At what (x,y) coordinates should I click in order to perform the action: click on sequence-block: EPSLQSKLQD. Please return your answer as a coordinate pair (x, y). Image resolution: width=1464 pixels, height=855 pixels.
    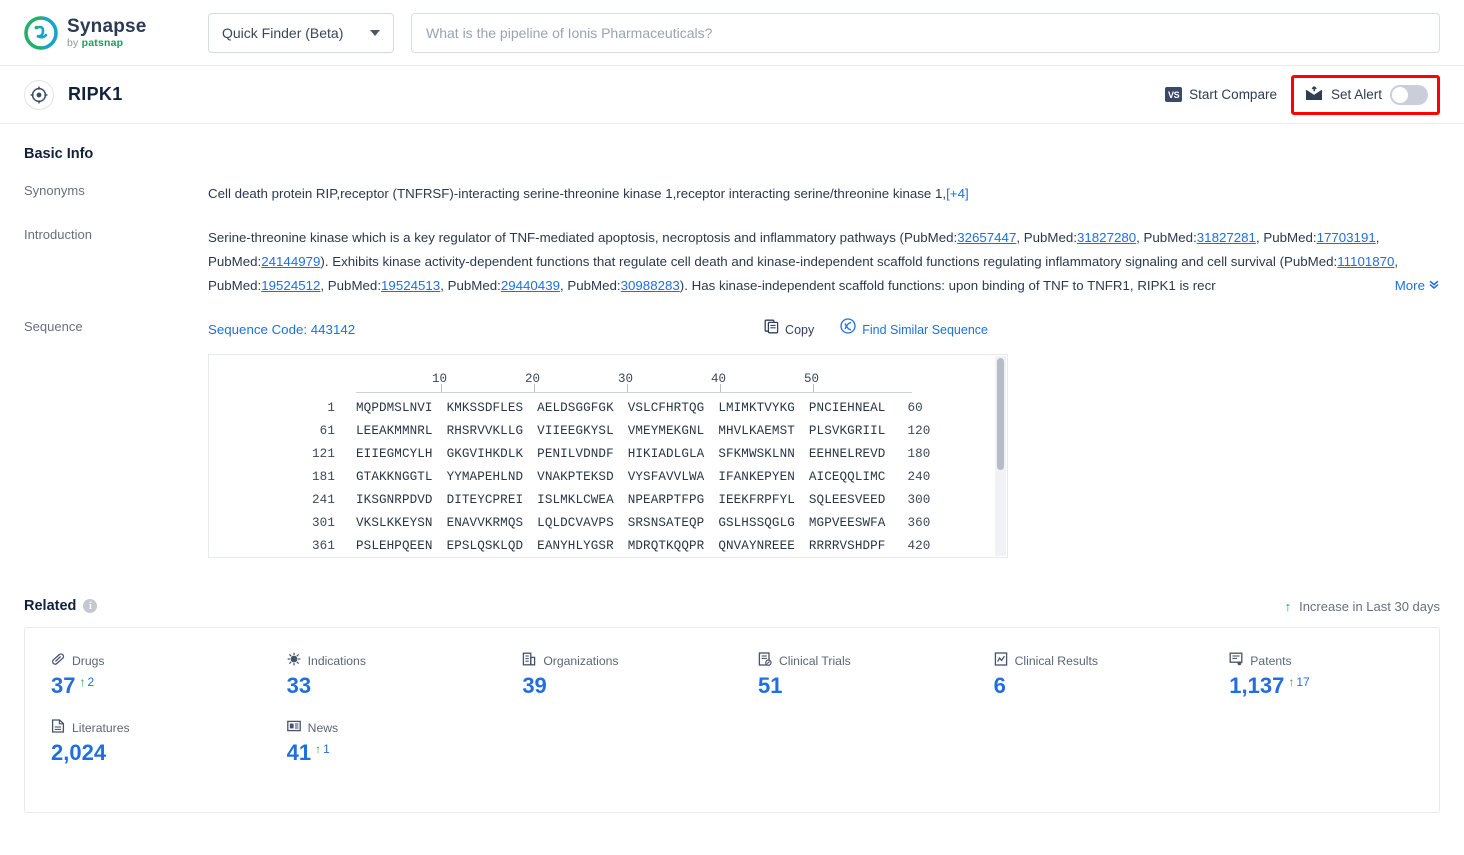
    Looking at the image, I should click on (485, 546).